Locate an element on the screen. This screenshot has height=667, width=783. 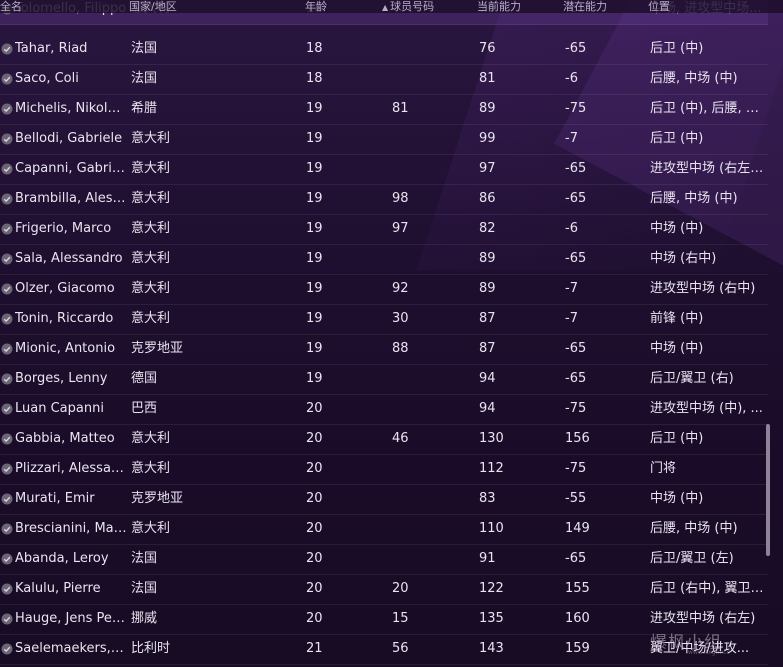
player-potential-ability: -6 is located at coordinates (571, 78).